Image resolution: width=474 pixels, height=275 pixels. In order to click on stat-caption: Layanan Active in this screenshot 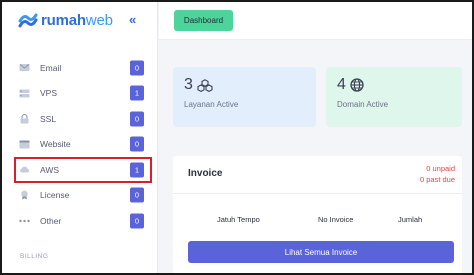, I will do `click(211, 104)`.